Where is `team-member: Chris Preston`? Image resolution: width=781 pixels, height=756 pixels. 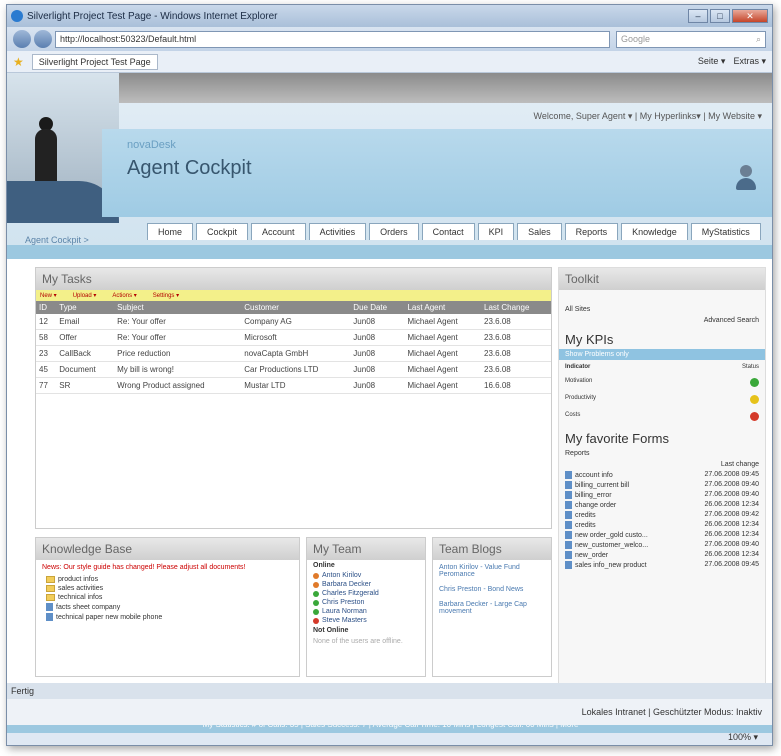 team-member: Chris Preston is located at coordinates (366, 602).